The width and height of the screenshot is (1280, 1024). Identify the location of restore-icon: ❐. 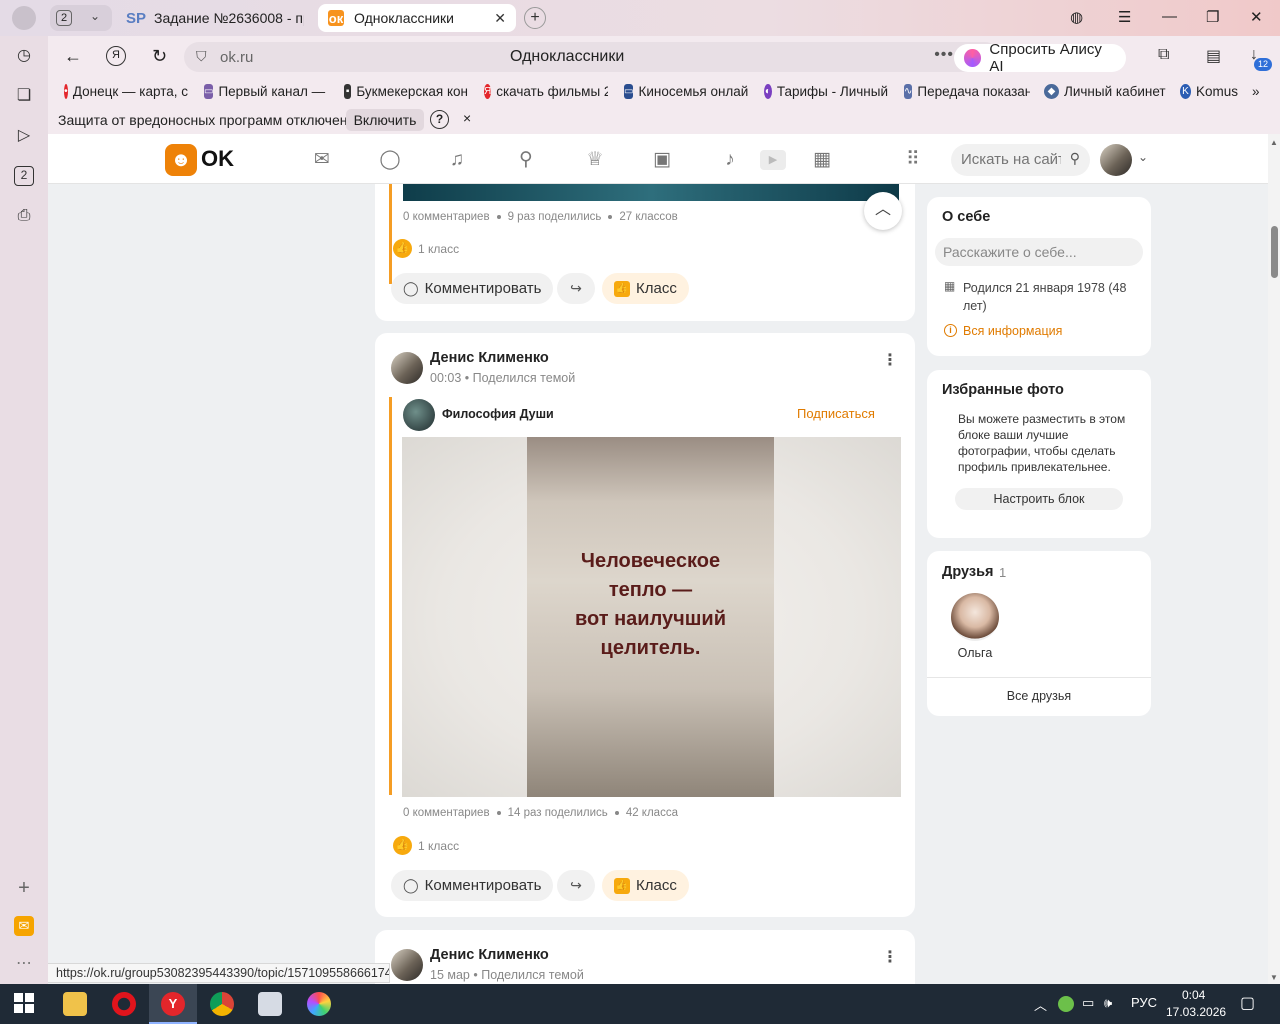
(1212, 17).